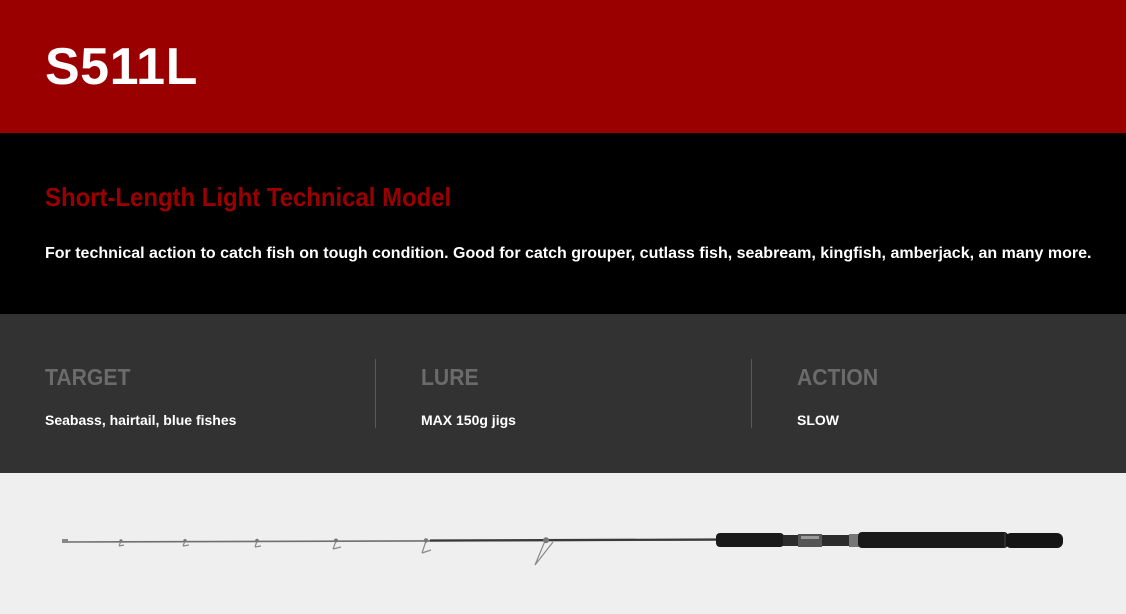 The width and height of the screenshot is (1126, 614). I want to click on fishing-rod-image, so click(562, 549).